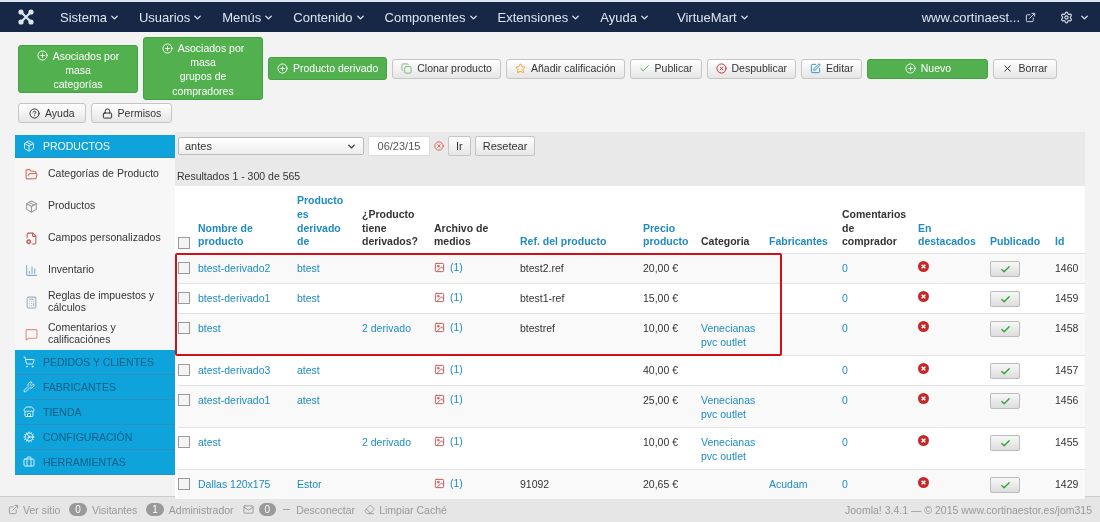  I want to click on column-header: Ref. del producto, so click(581, 242).